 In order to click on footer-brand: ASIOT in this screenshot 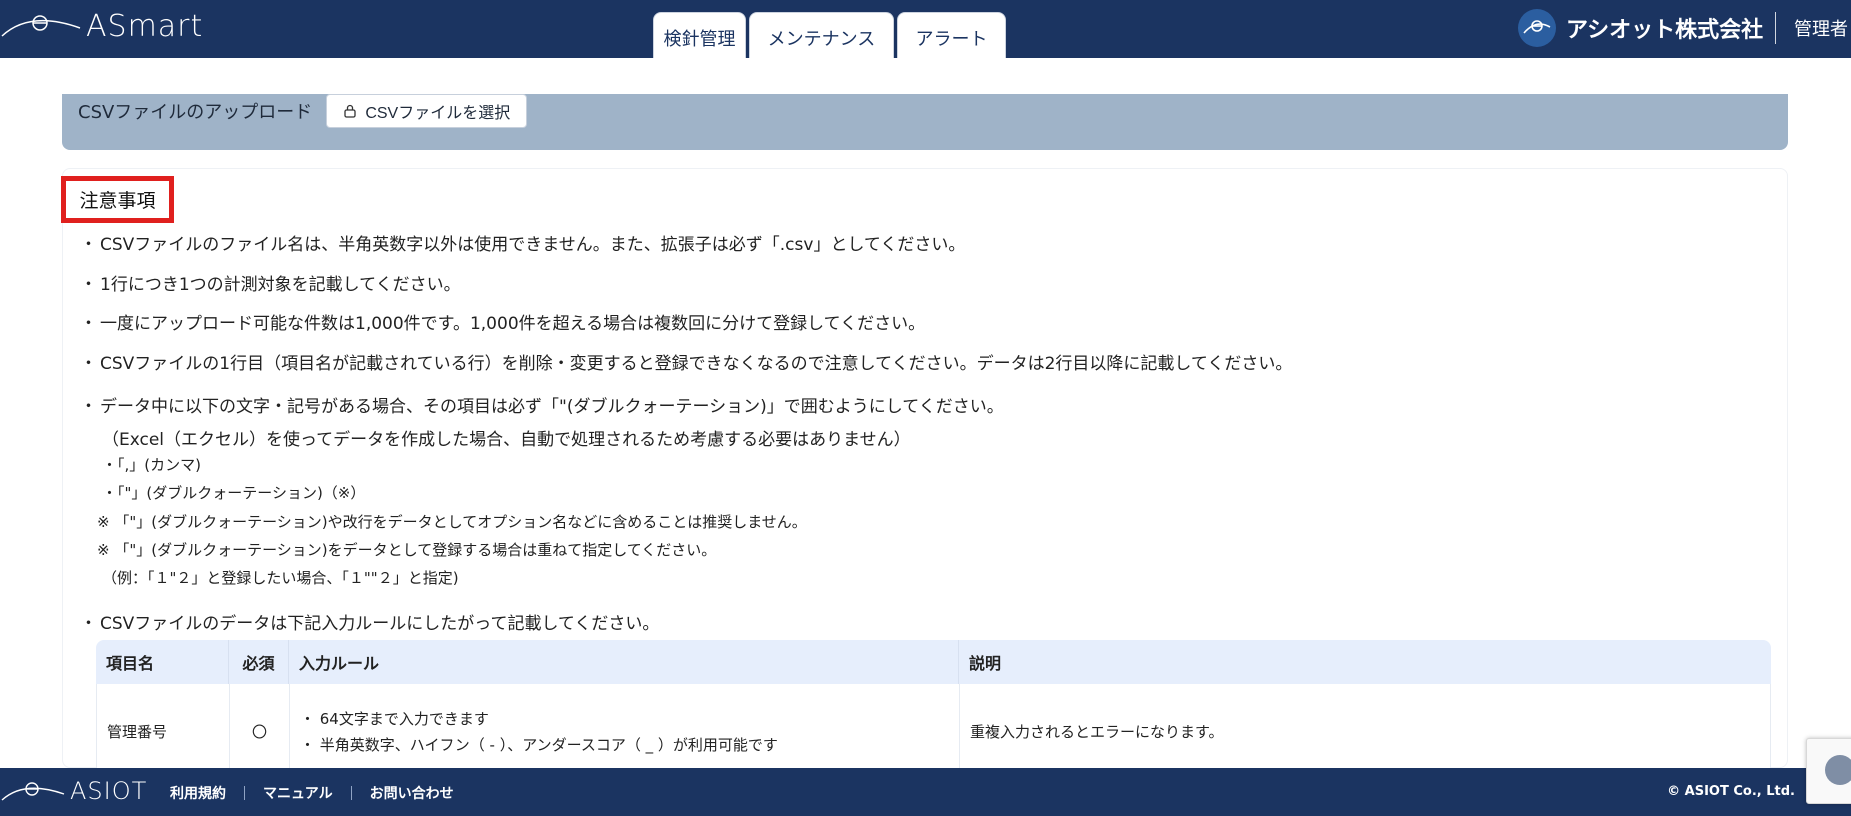, I will do `click(109, 791)`.